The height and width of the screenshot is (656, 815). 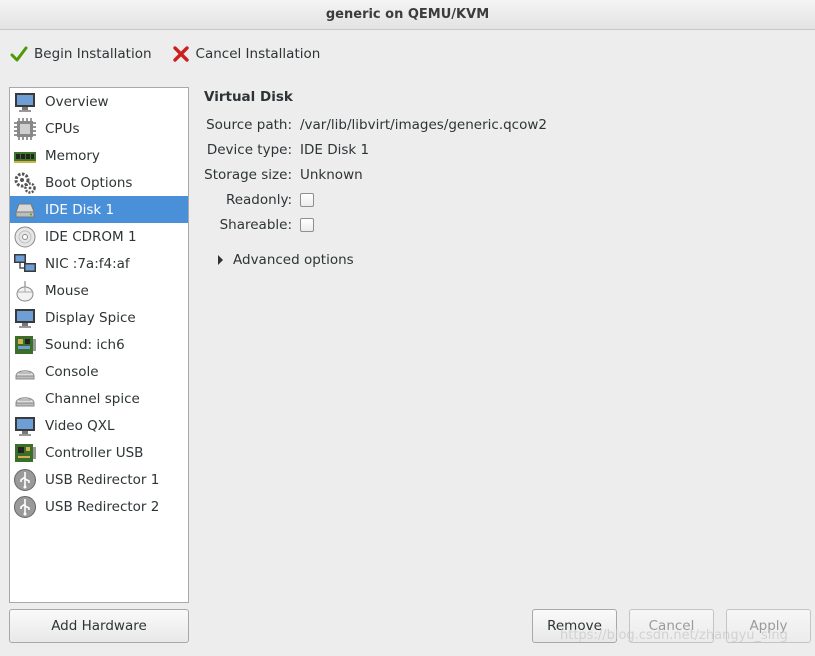 What do you see at coordinates (62, 128) in the screenshot?
I see `sidebar-item-label: CPUs` at bounding box center [62, 128].